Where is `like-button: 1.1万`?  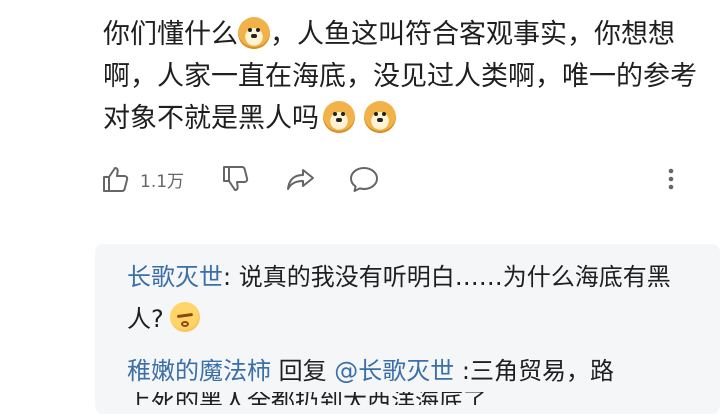
like-button: 1.1万 is located at coordinates (142, 179).